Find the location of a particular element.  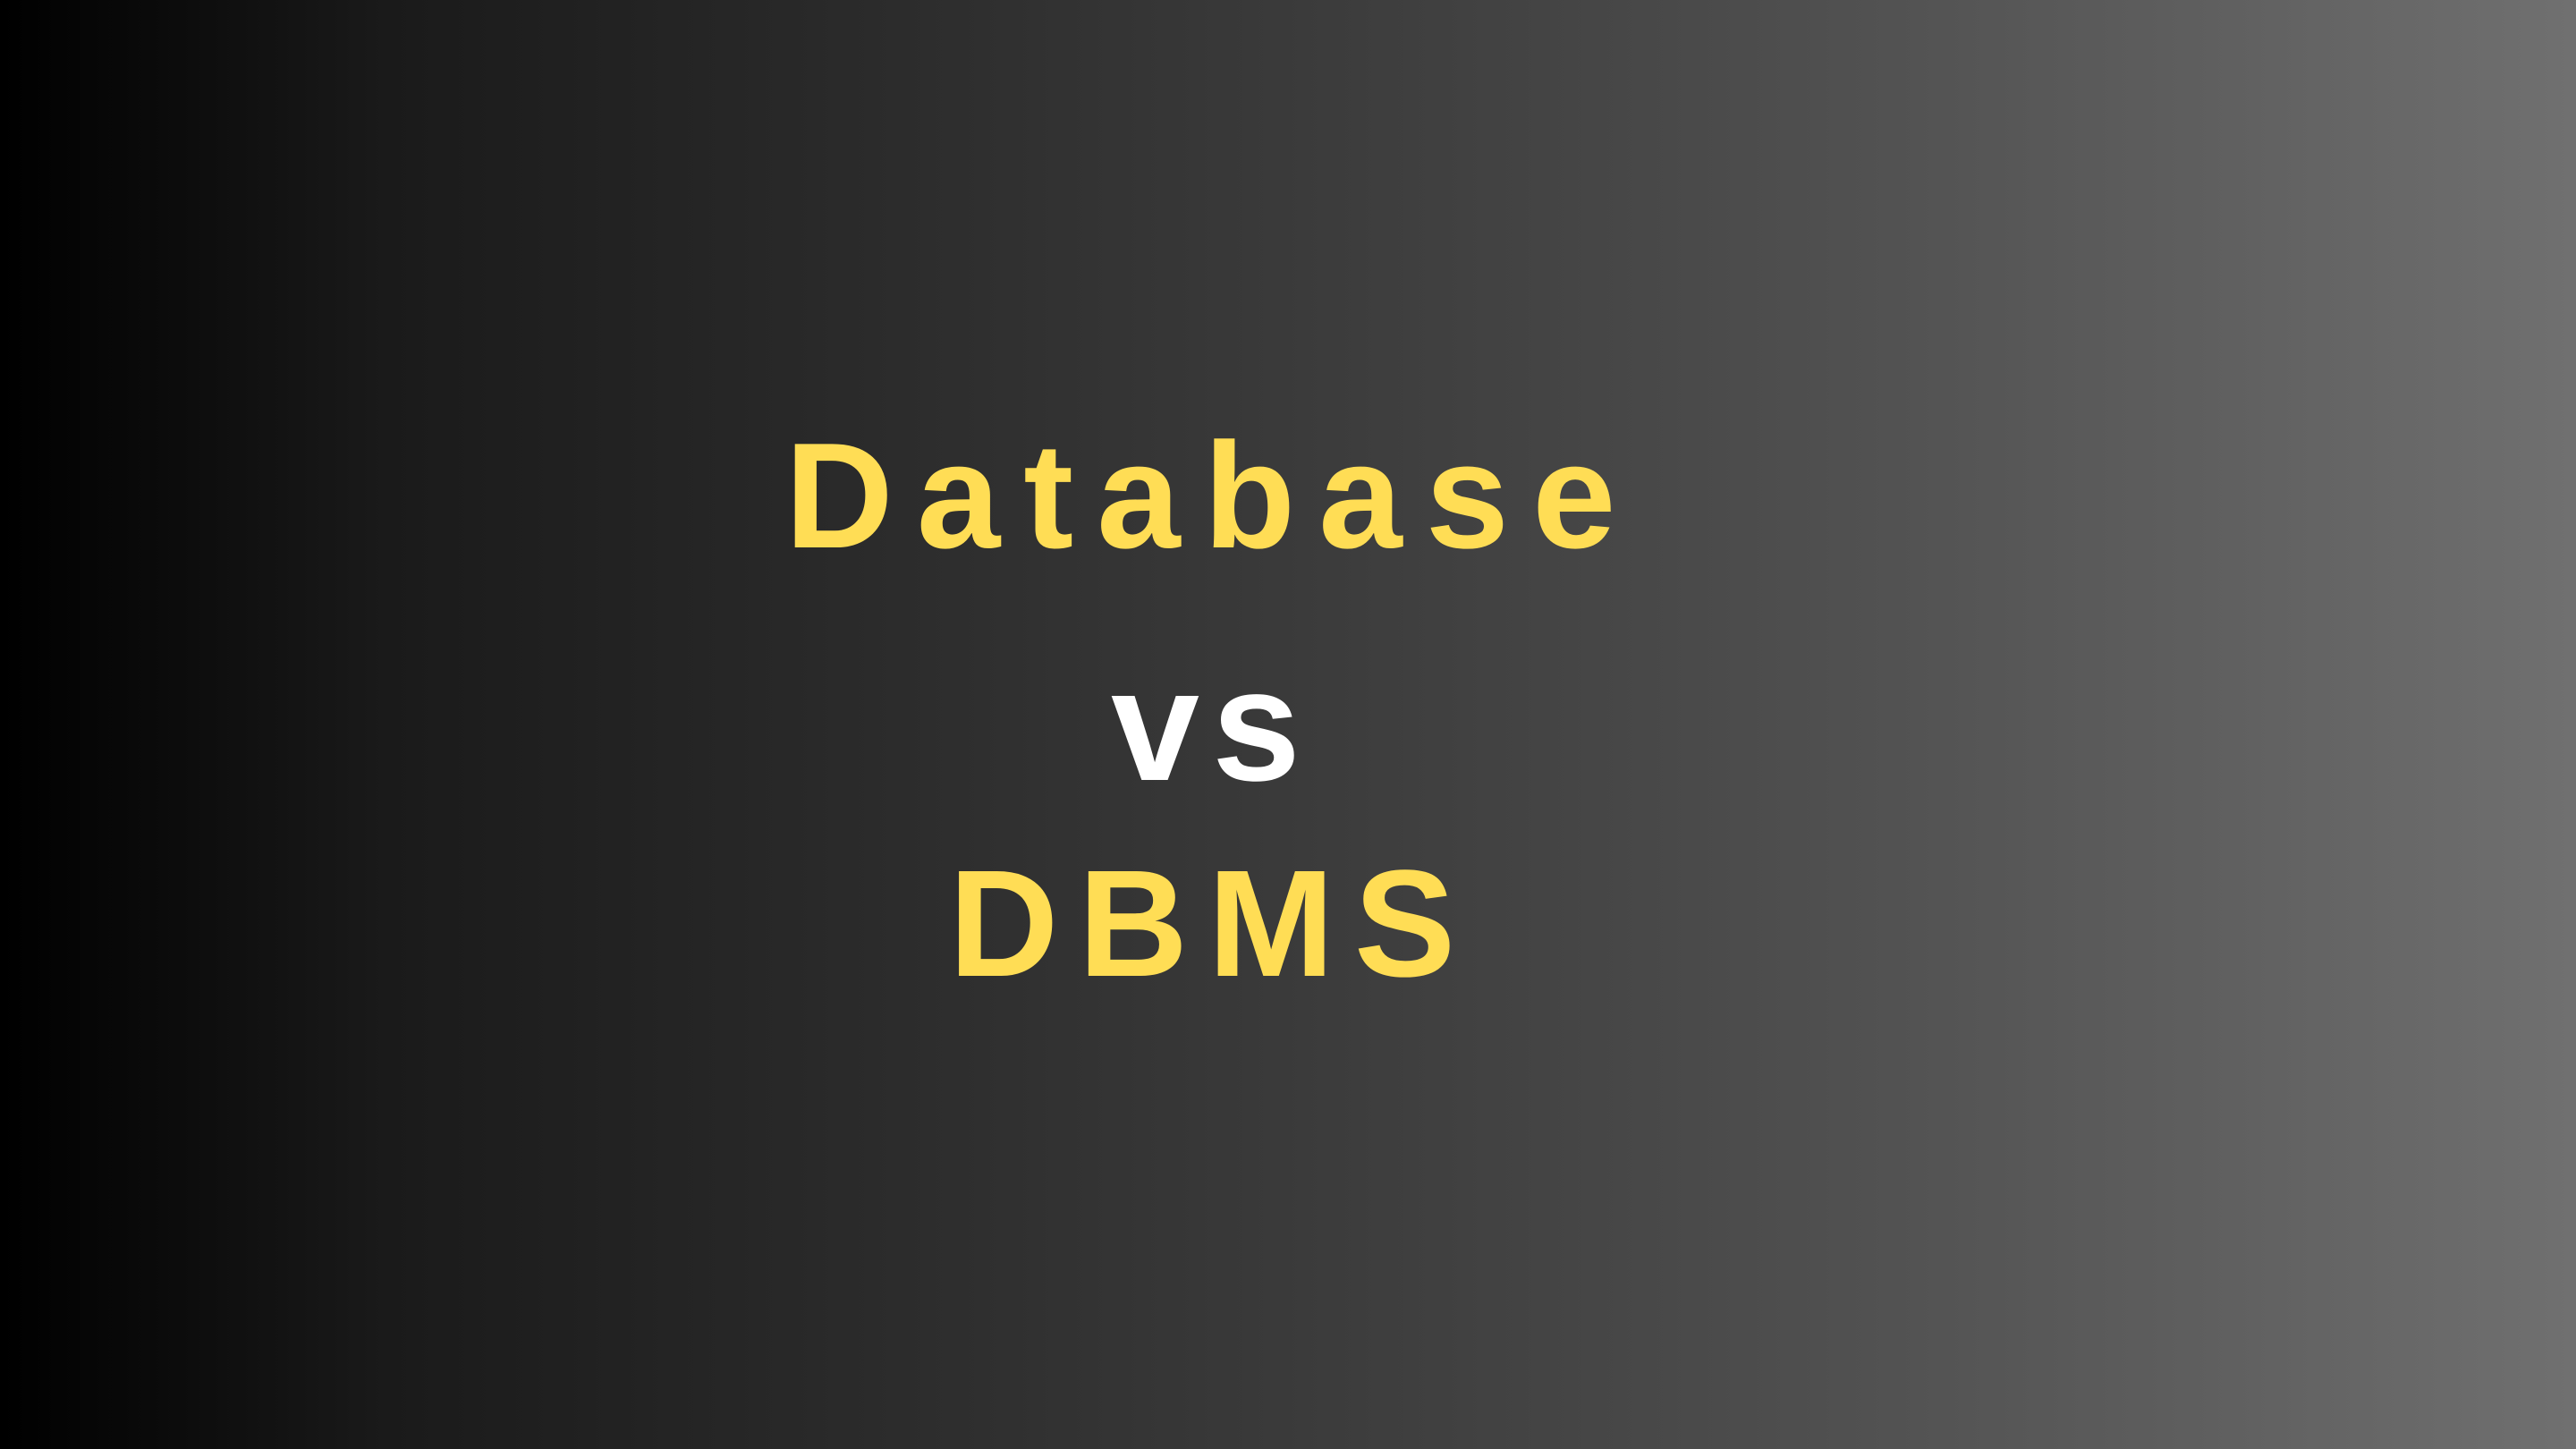

title-dbms: DBMS is located at coordinates (1212, 924).